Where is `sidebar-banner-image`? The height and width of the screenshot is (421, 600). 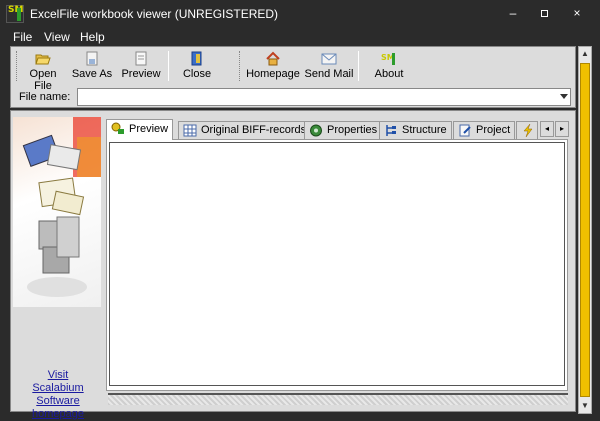
sidebar-banner-image is located at coordinates (57, 212).